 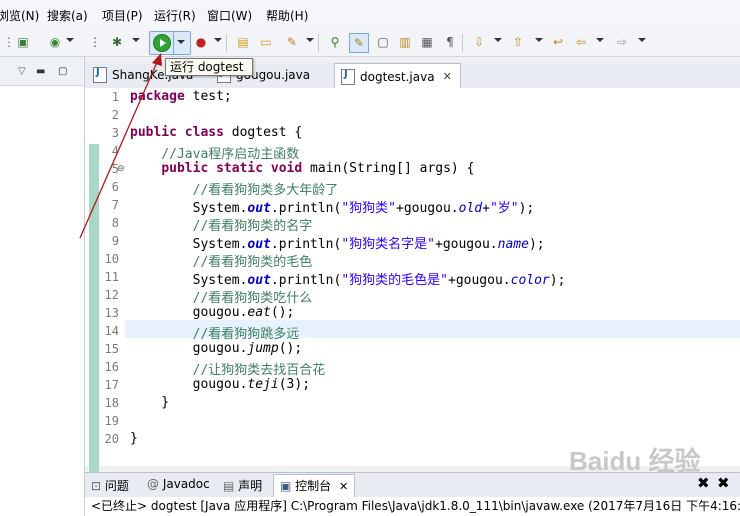 What do you see at coordinates (62, 71) in the screenshot?
I see `maximize-icon: ▢` at bounding box center [62, 71].